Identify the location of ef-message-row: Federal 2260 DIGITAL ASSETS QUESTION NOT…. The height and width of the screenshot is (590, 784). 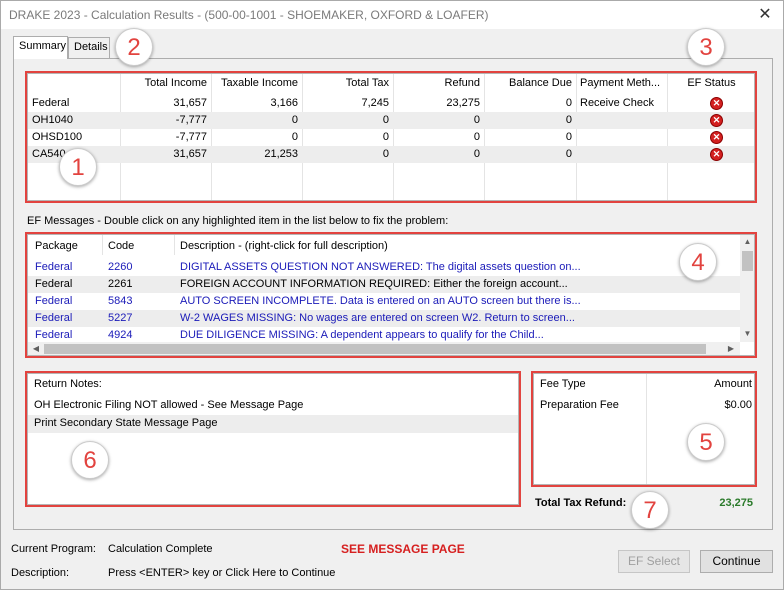
(391, 267).